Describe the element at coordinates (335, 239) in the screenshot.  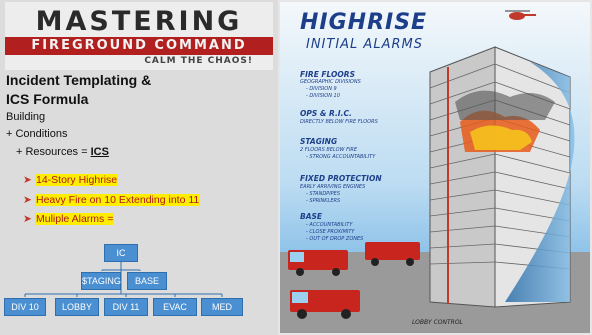
I see `poster-section-line: - OUT OF DROP ZONES` at that location.